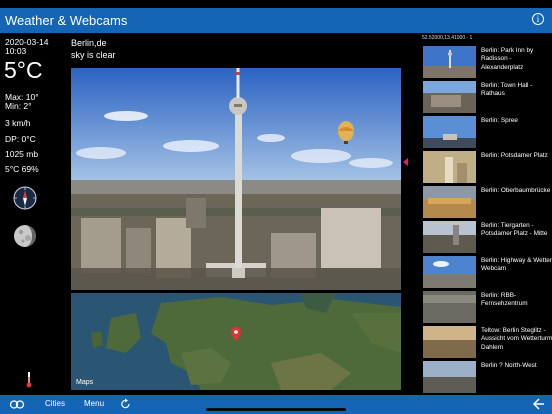  What do you see at coordinates (509, 365) in the screenshot?
I see `webcam-label: Berlin ? North-West` at bounding box center [509, 365].